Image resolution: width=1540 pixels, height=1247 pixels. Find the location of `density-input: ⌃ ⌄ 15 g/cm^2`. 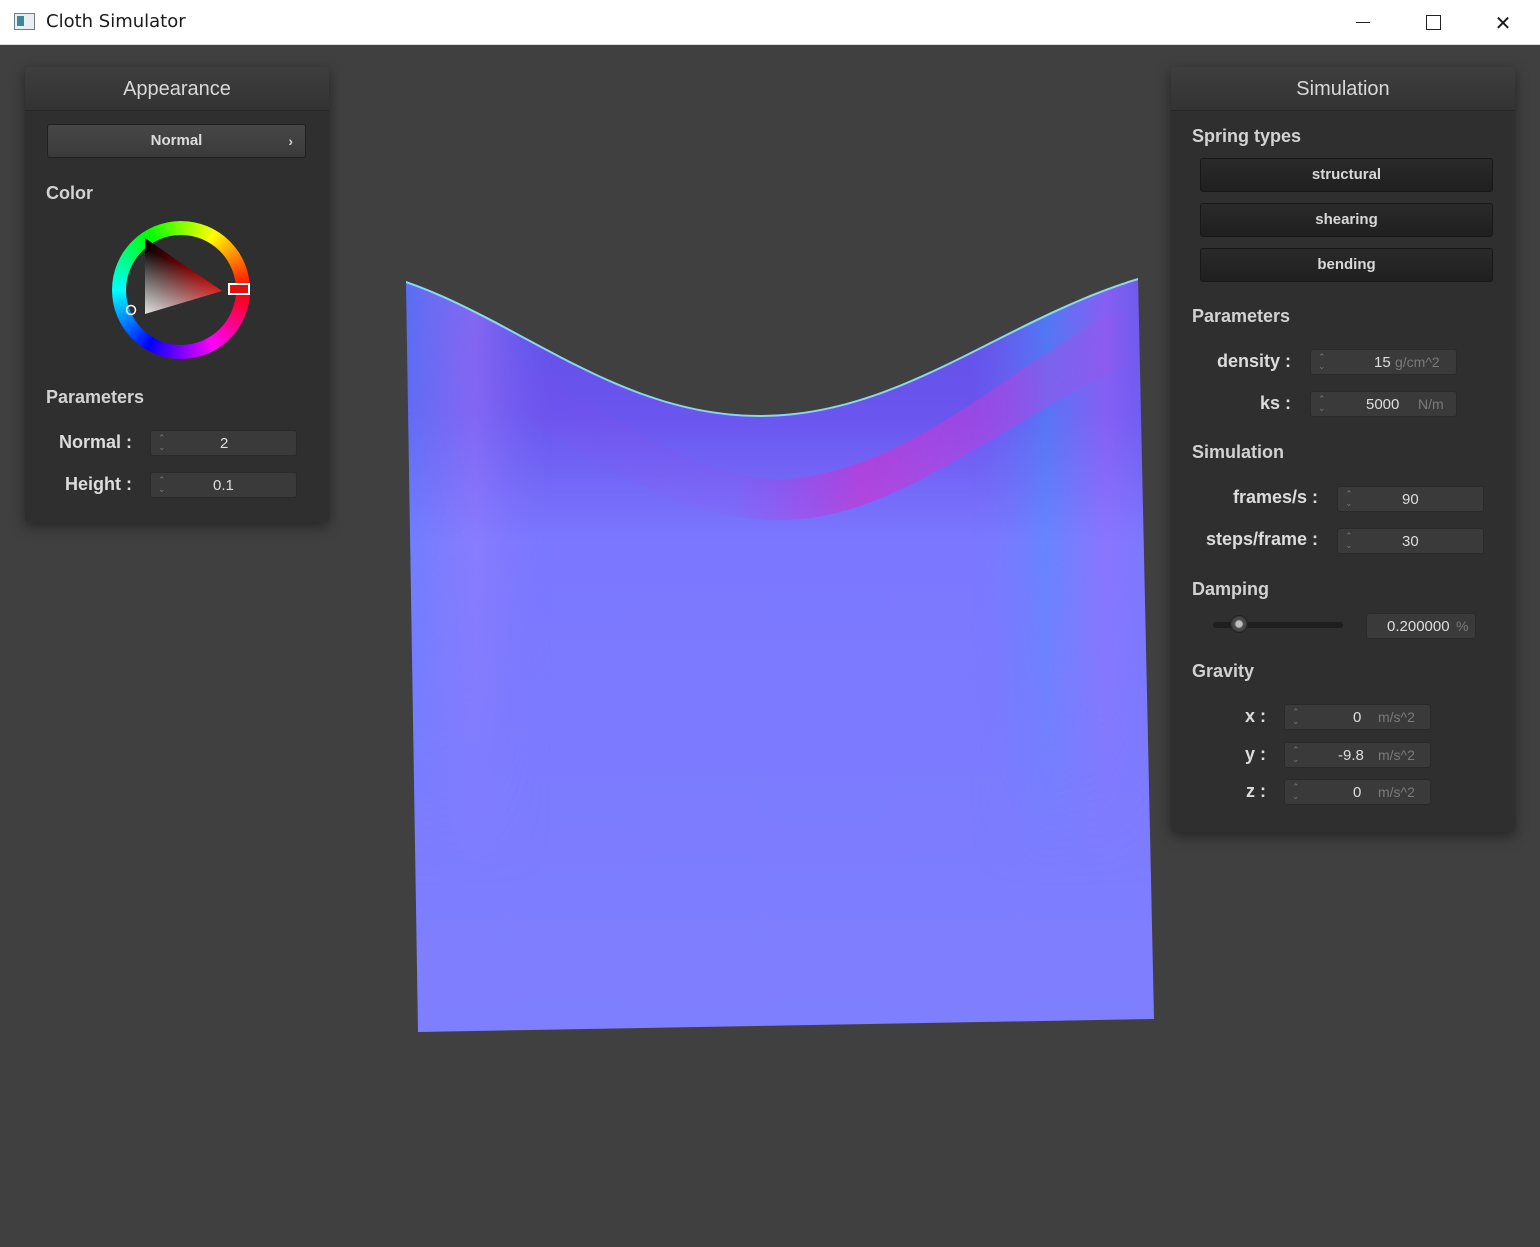

density-input: ⌃ ⌄ 15 g/cm^2 is located at coordinates (1383, 362).